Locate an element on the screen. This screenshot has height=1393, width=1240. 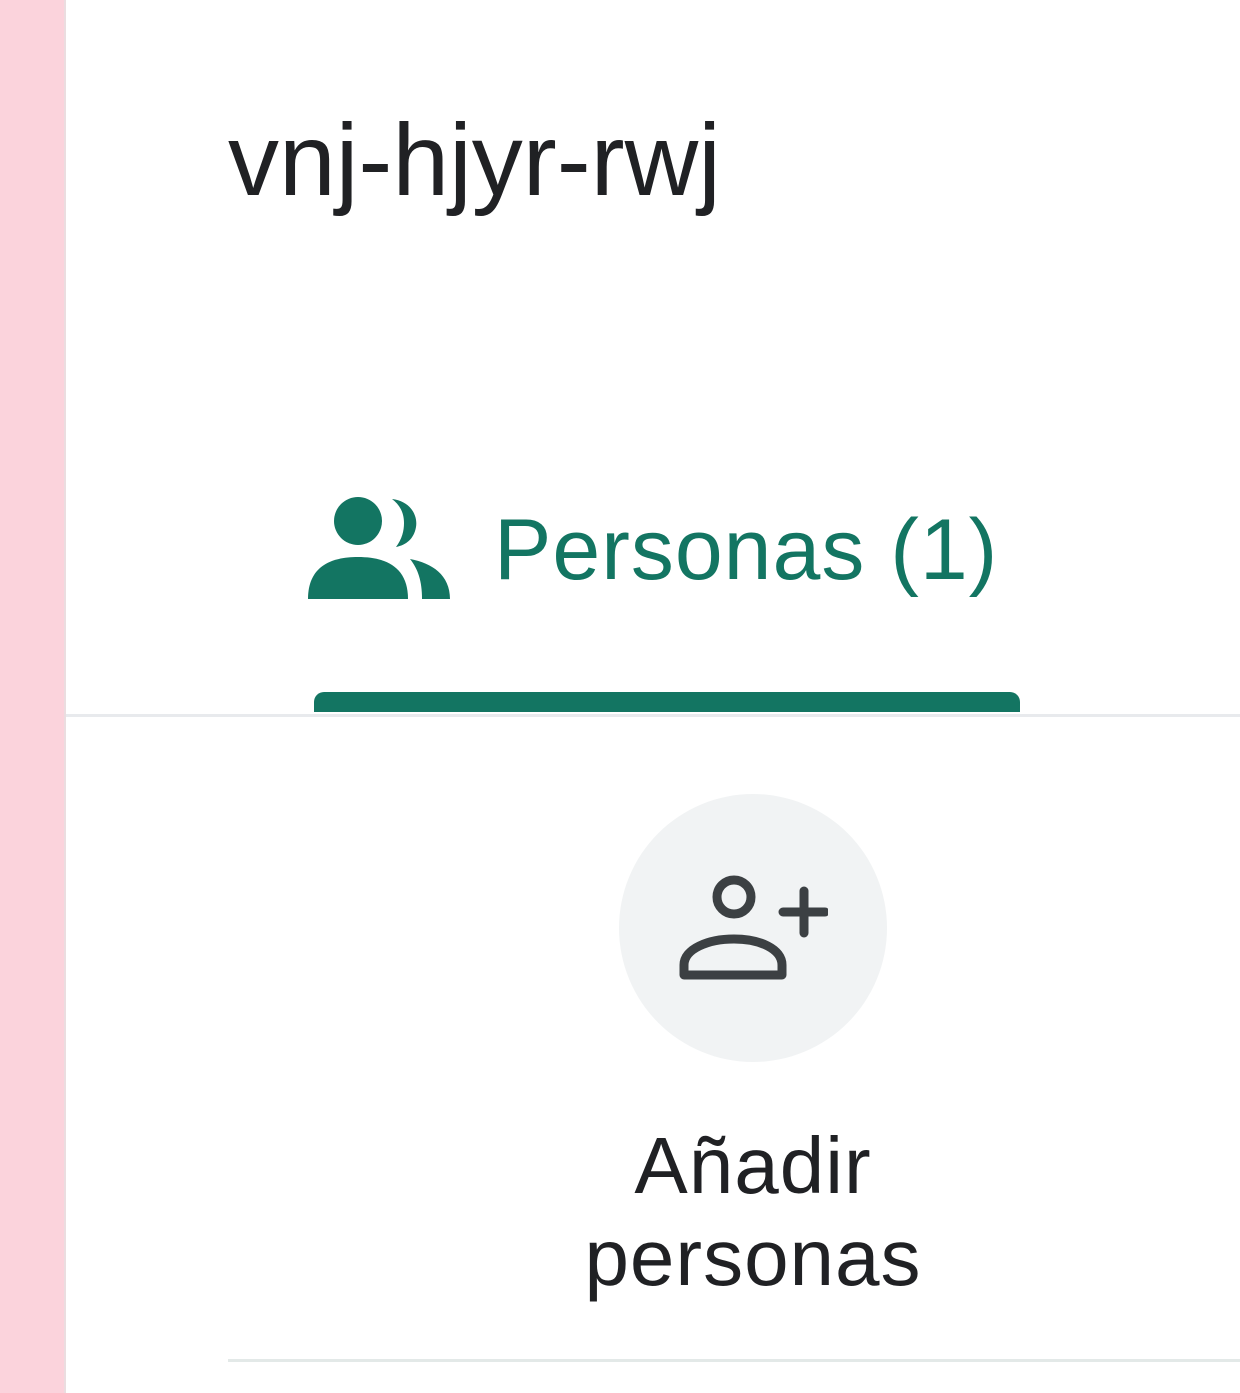
person-add-icon is located at coordinates (753, 927).